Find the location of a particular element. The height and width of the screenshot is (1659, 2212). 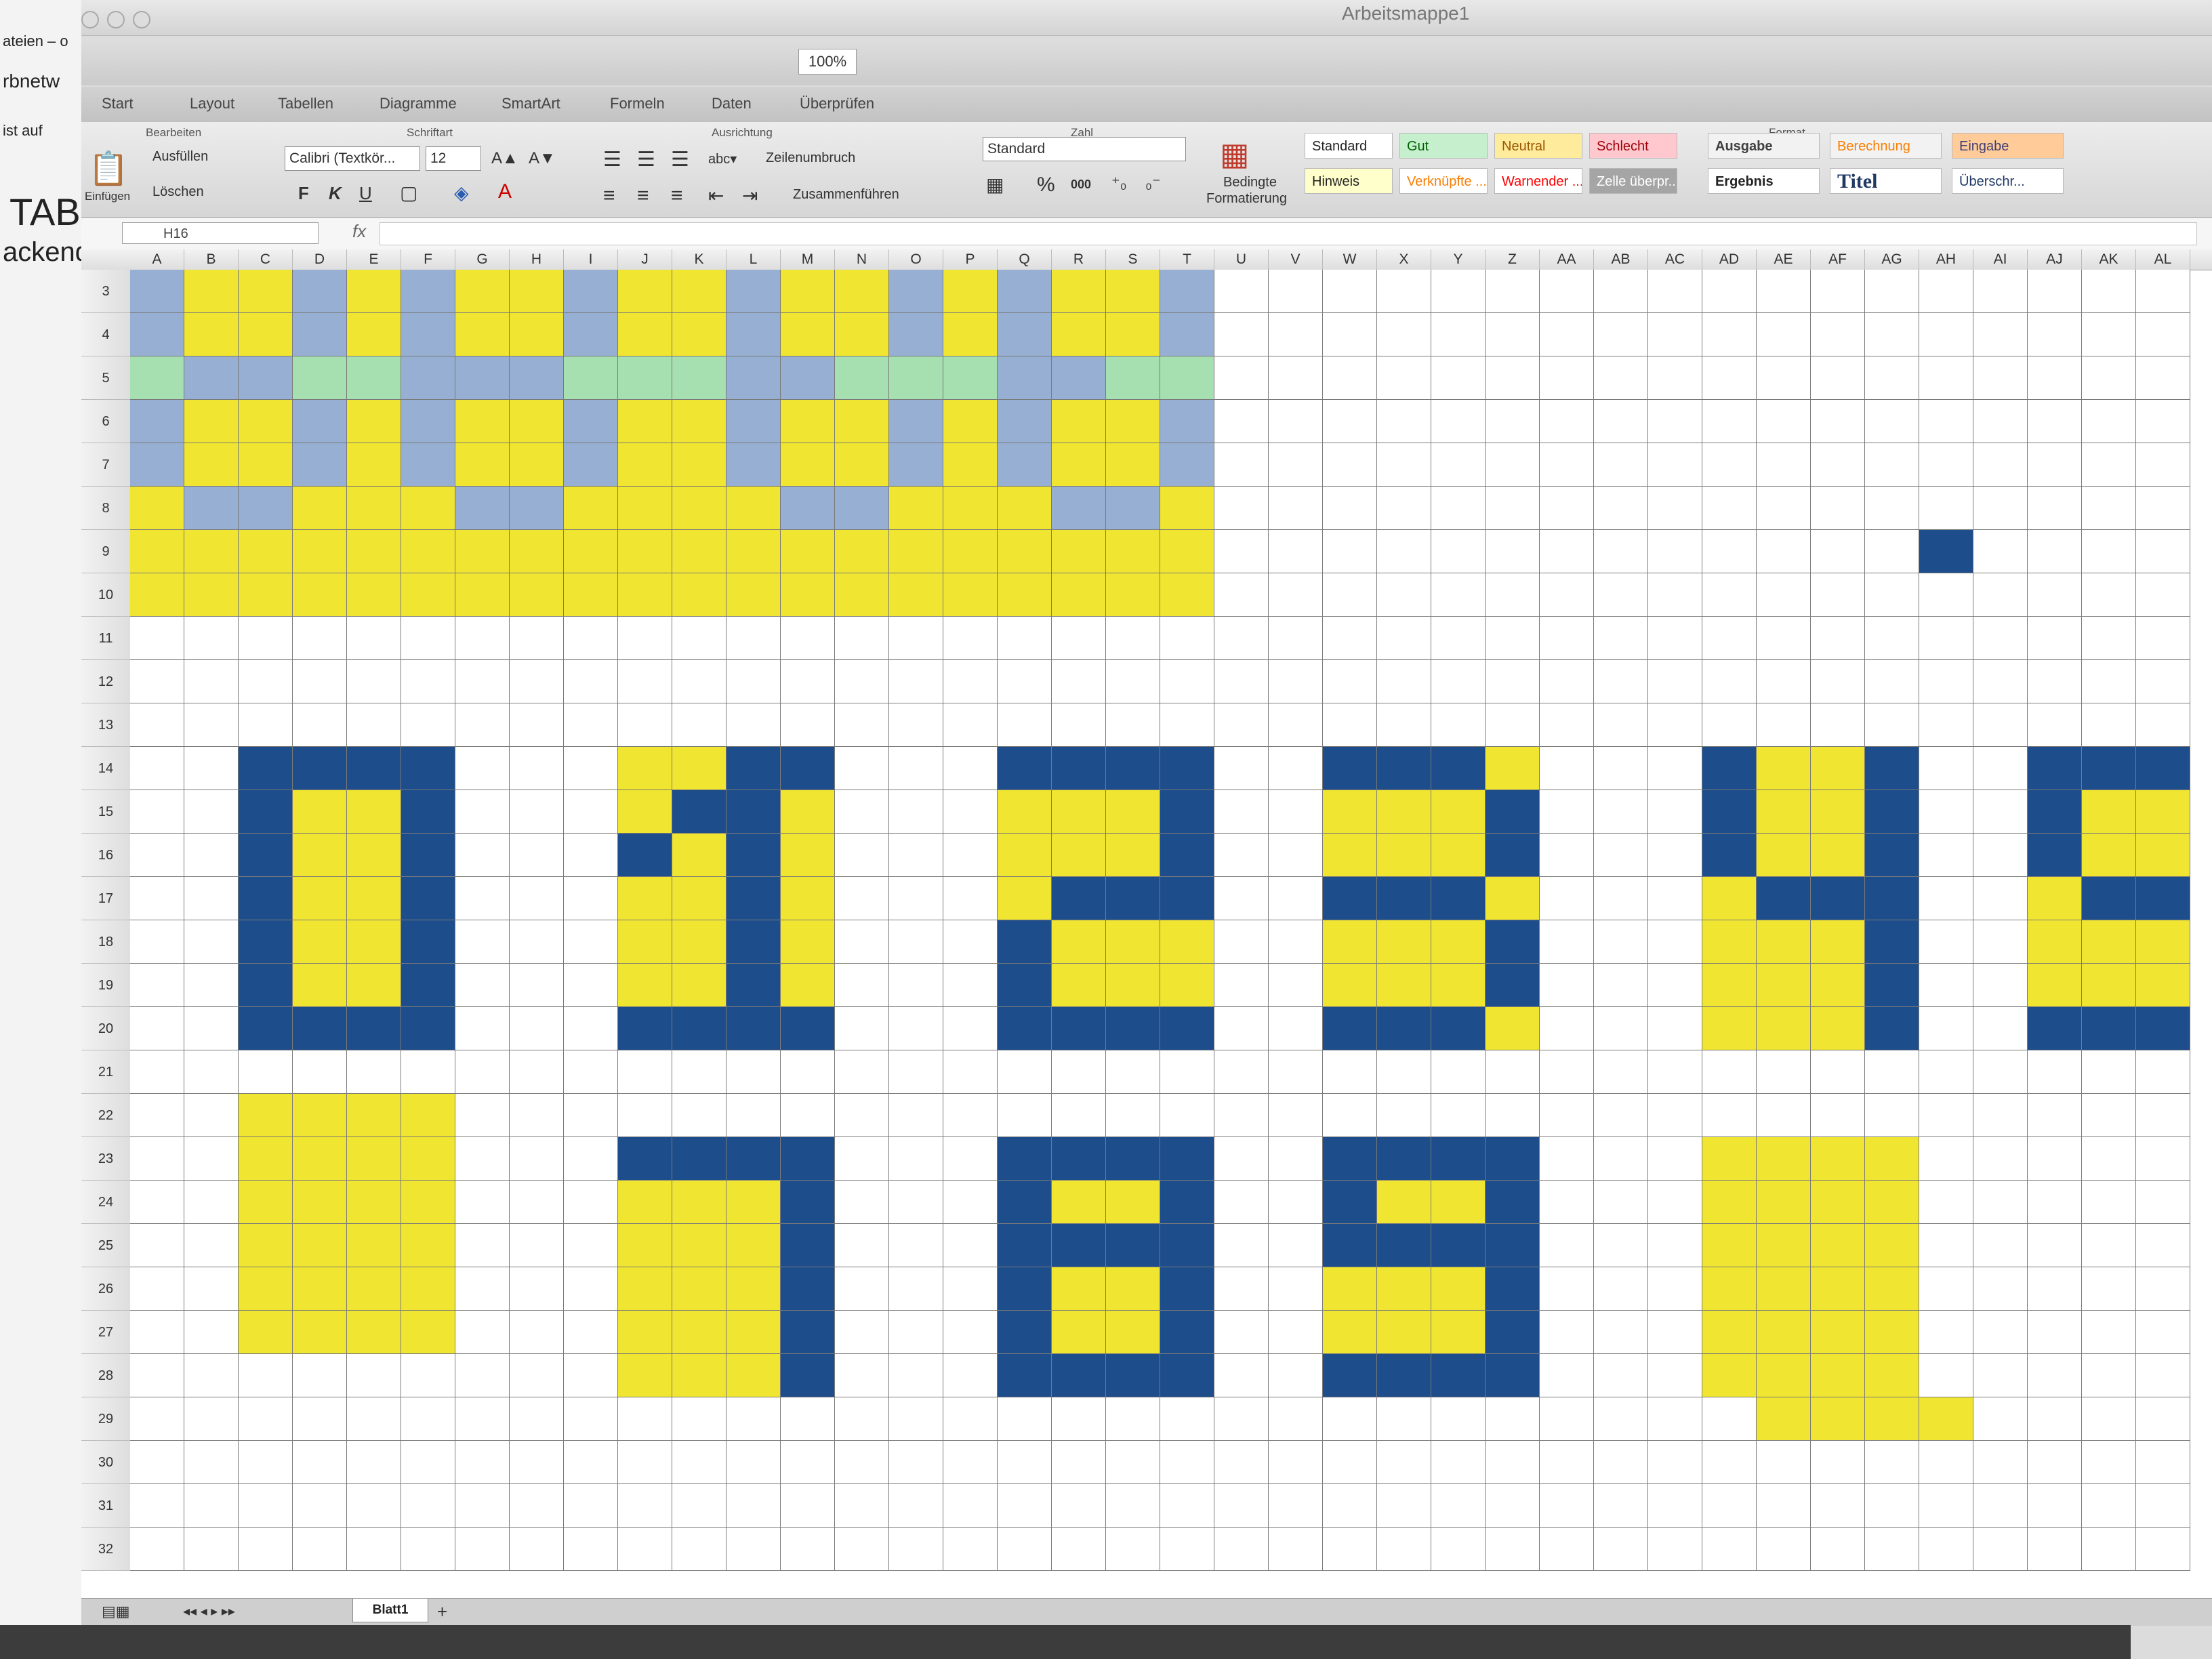

column-header: B is located at coordinates (212, 259).